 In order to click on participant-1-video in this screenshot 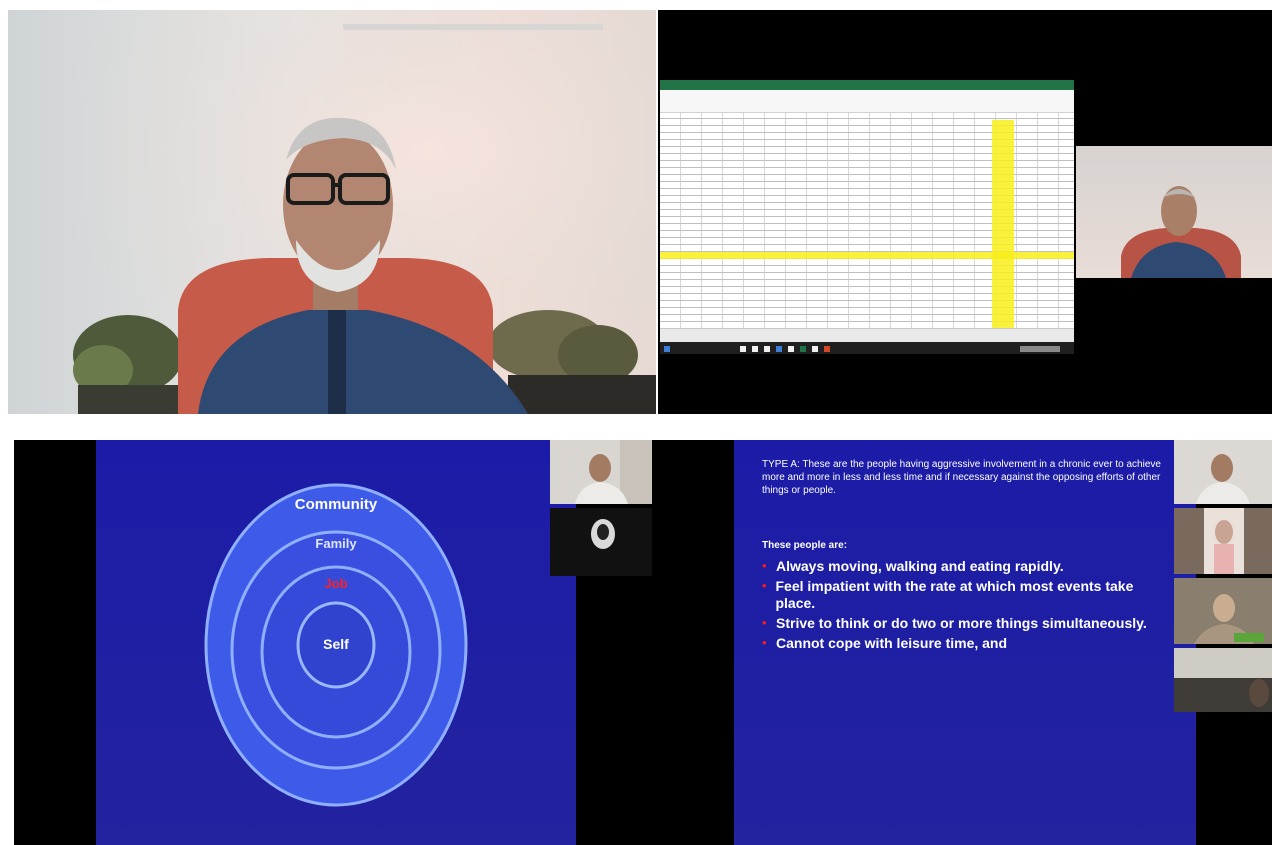, I will do `click(613, 472)`.